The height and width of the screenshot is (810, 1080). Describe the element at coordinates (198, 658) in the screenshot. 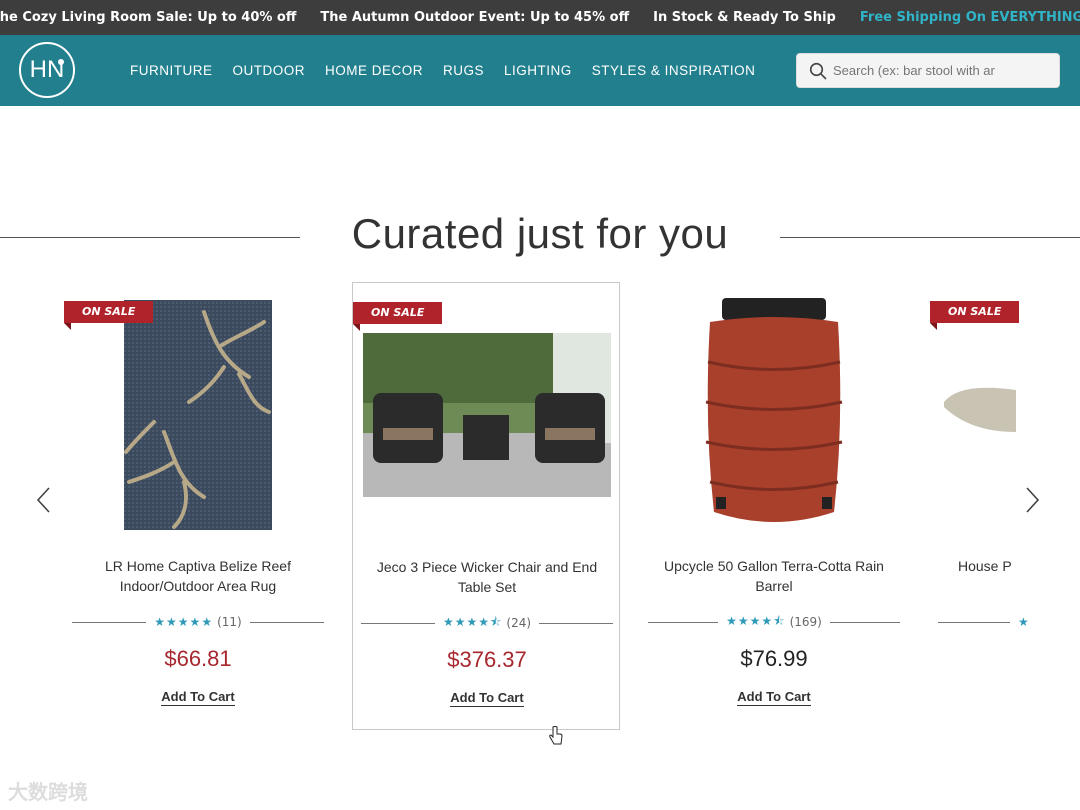

I see `product-price: $66.81` at that location.